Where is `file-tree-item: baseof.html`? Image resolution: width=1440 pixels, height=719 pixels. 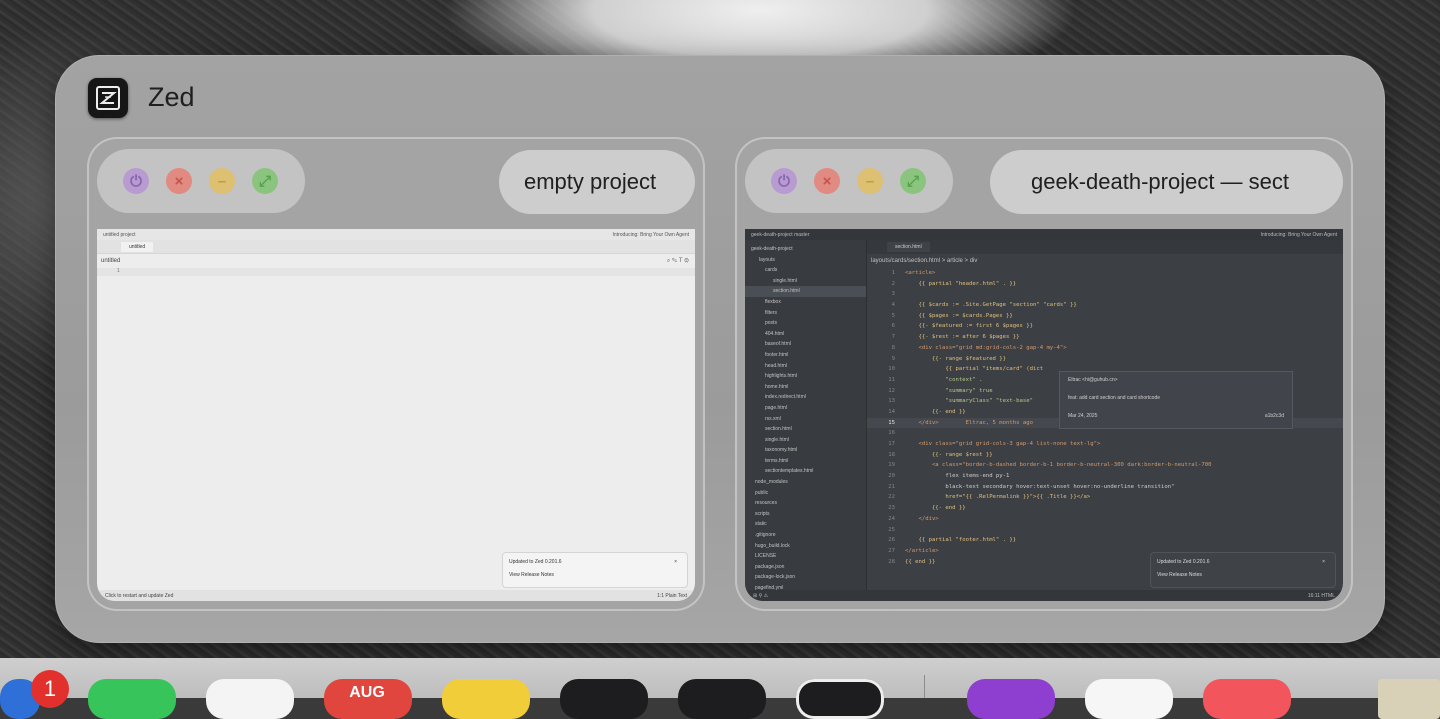 file-tree-item: baseof.html is located at coordinates (805, 344).